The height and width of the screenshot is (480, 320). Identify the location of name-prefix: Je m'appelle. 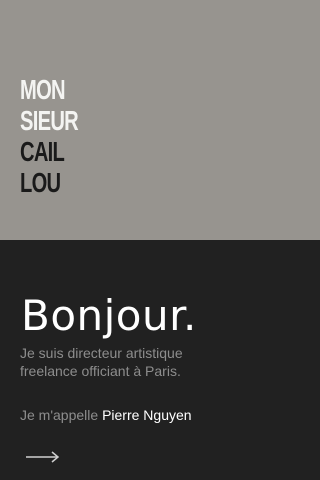
(59, 415).